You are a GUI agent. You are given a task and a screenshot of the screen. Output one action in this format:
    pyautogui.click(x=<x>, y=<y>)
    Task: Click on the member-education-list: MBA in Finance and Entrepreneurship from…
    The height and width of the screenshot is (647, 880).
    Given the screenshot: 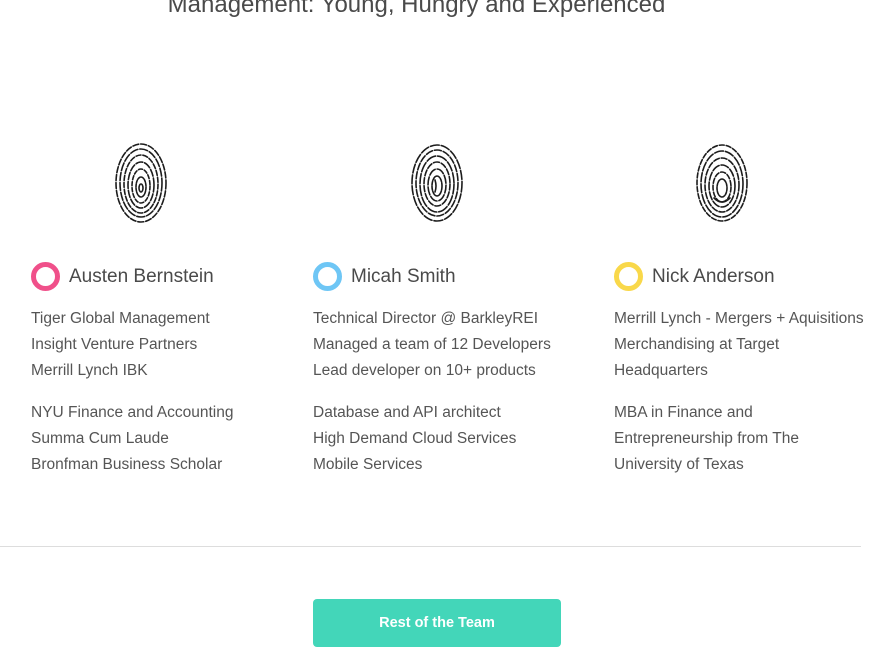 What is the action you would take?
    pyautogui.click(x=706, y=439)
    